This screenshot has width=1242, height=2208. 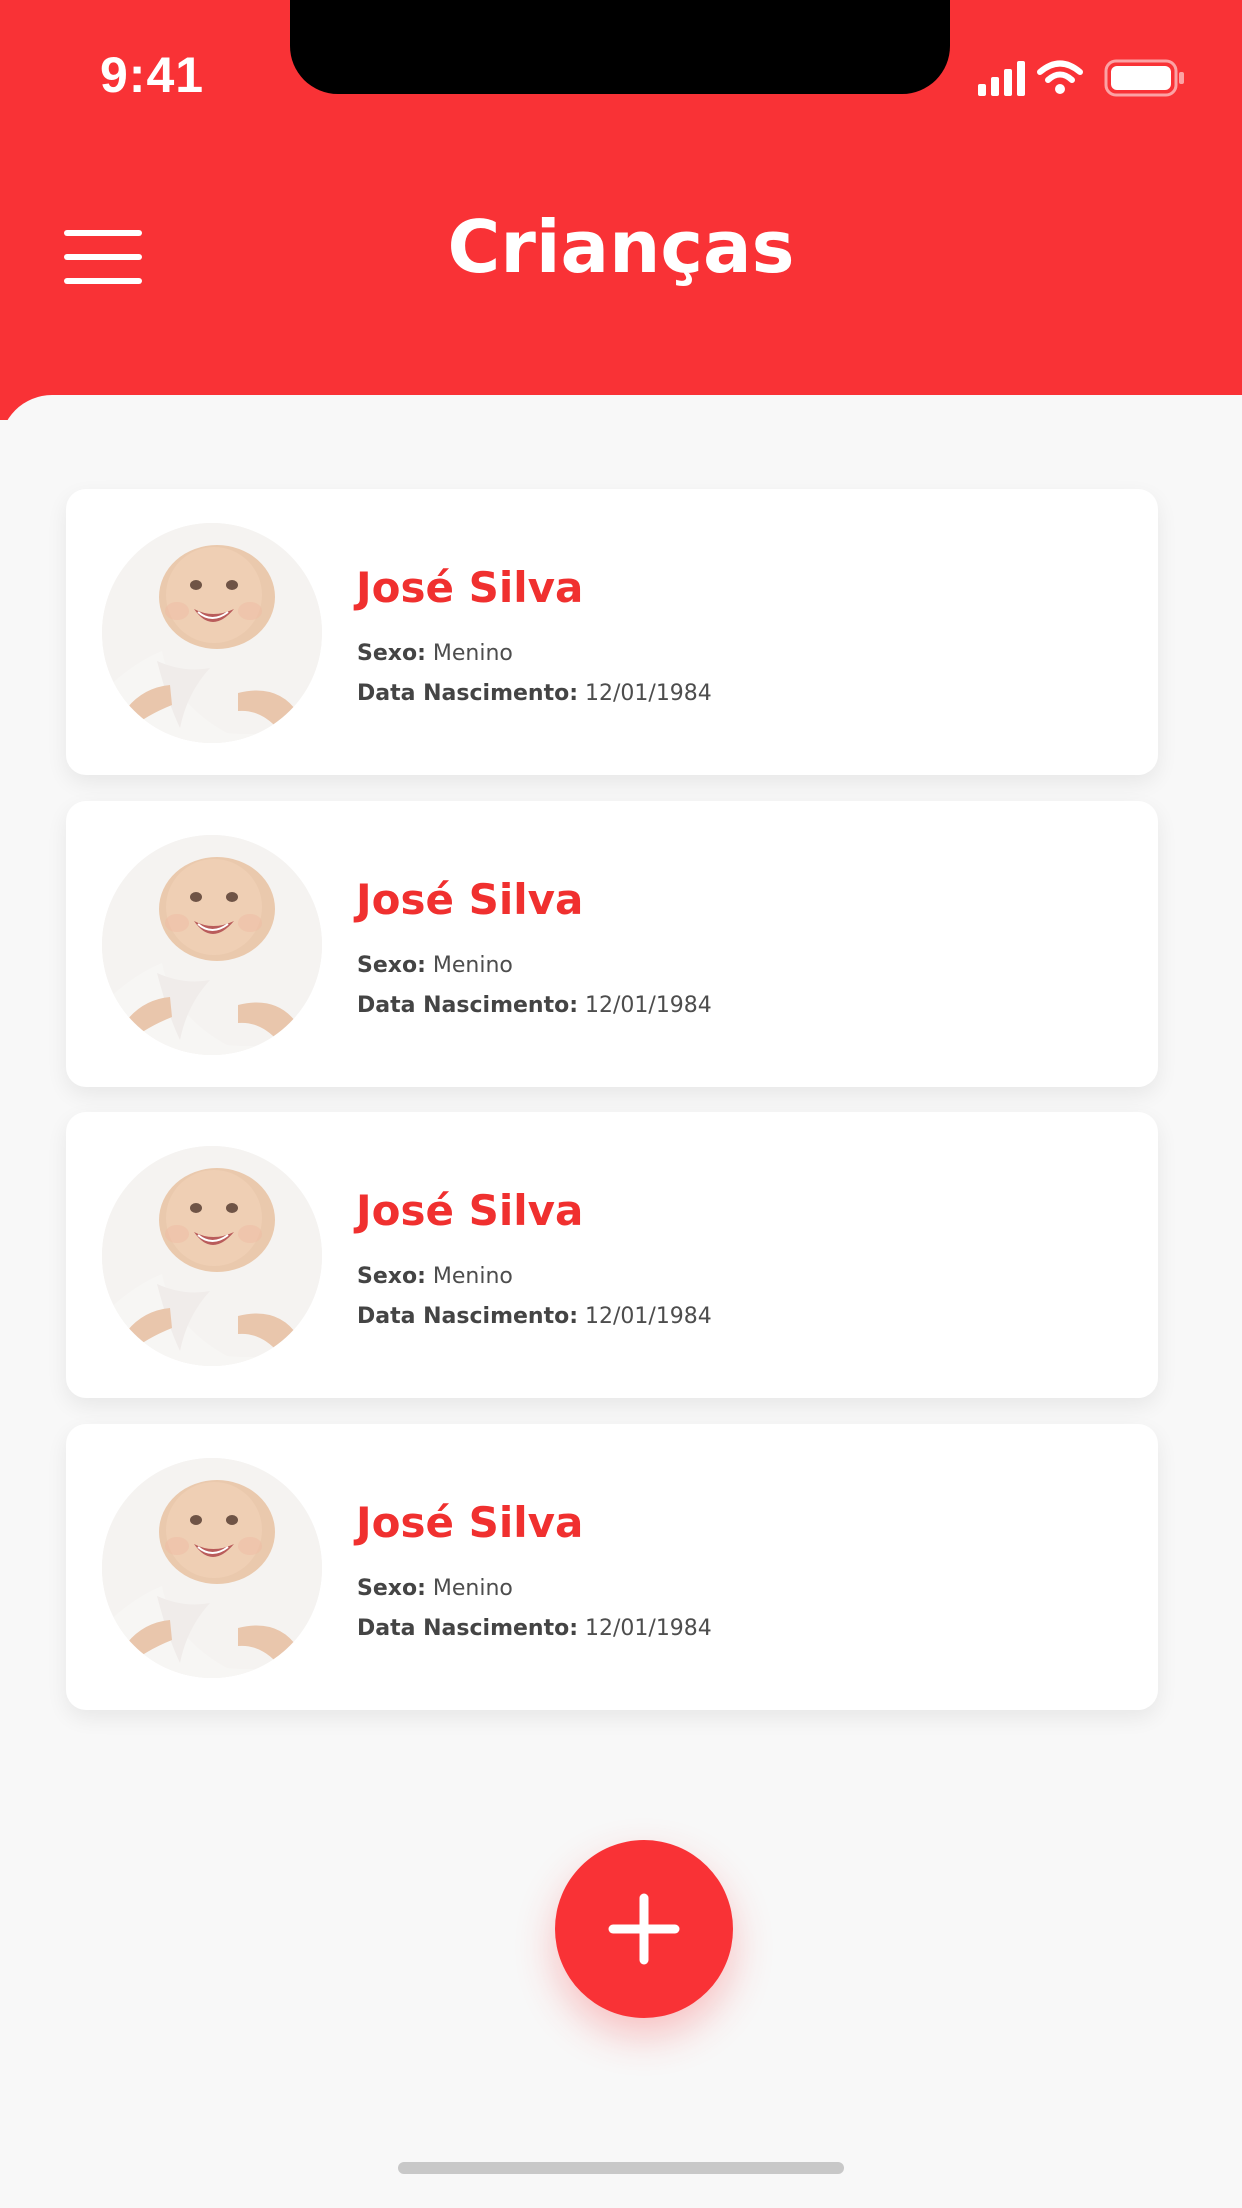 What do you see at coordinates (152, 75) in the screenshot?
I see `status-time: 9:41` at bounding box center [152, 75].